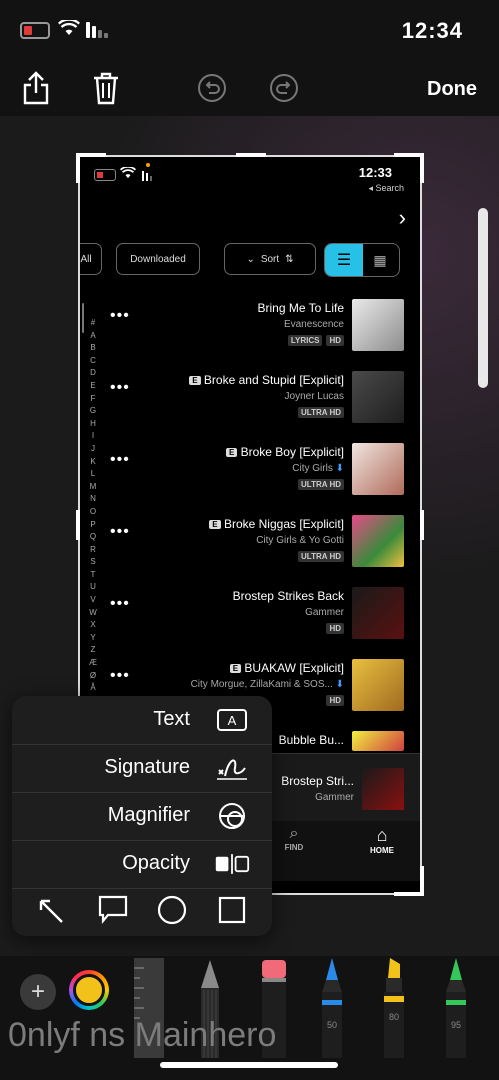  I want to click on chevron-right-icon: ›, so click(402, 218).